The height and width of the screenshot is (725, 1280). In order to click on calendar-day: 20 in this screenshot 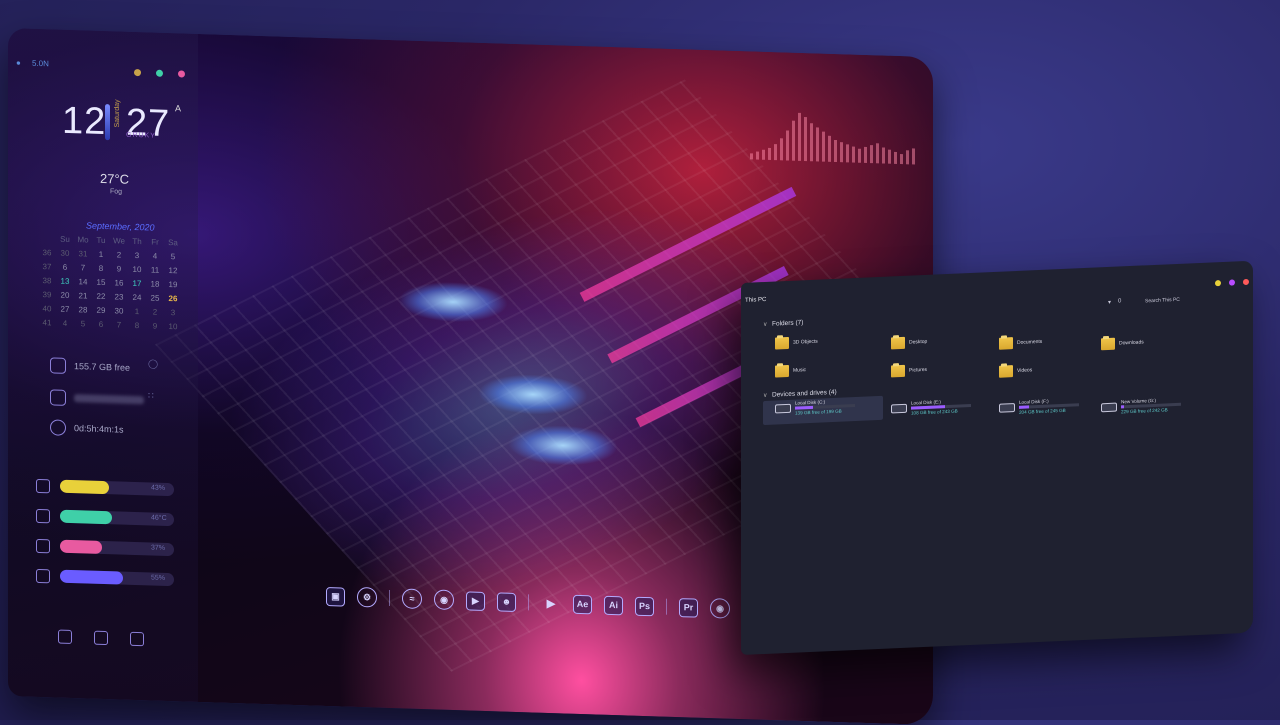, I will do `click(65, 296)`.